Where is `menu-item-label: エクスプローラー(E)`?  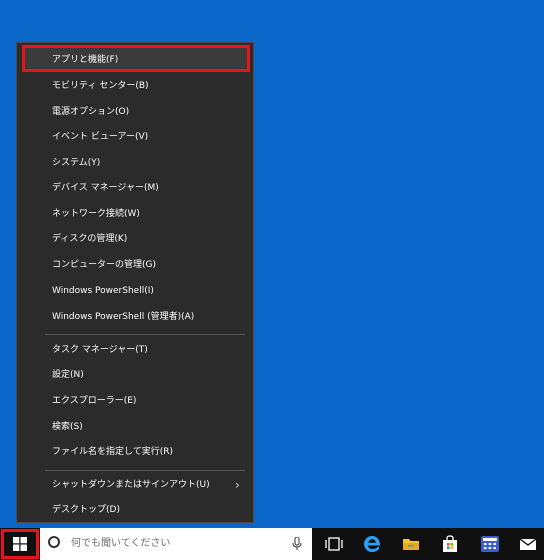
menu-item-label: エクスプローラー(E) is located at coordinates (94, 401).